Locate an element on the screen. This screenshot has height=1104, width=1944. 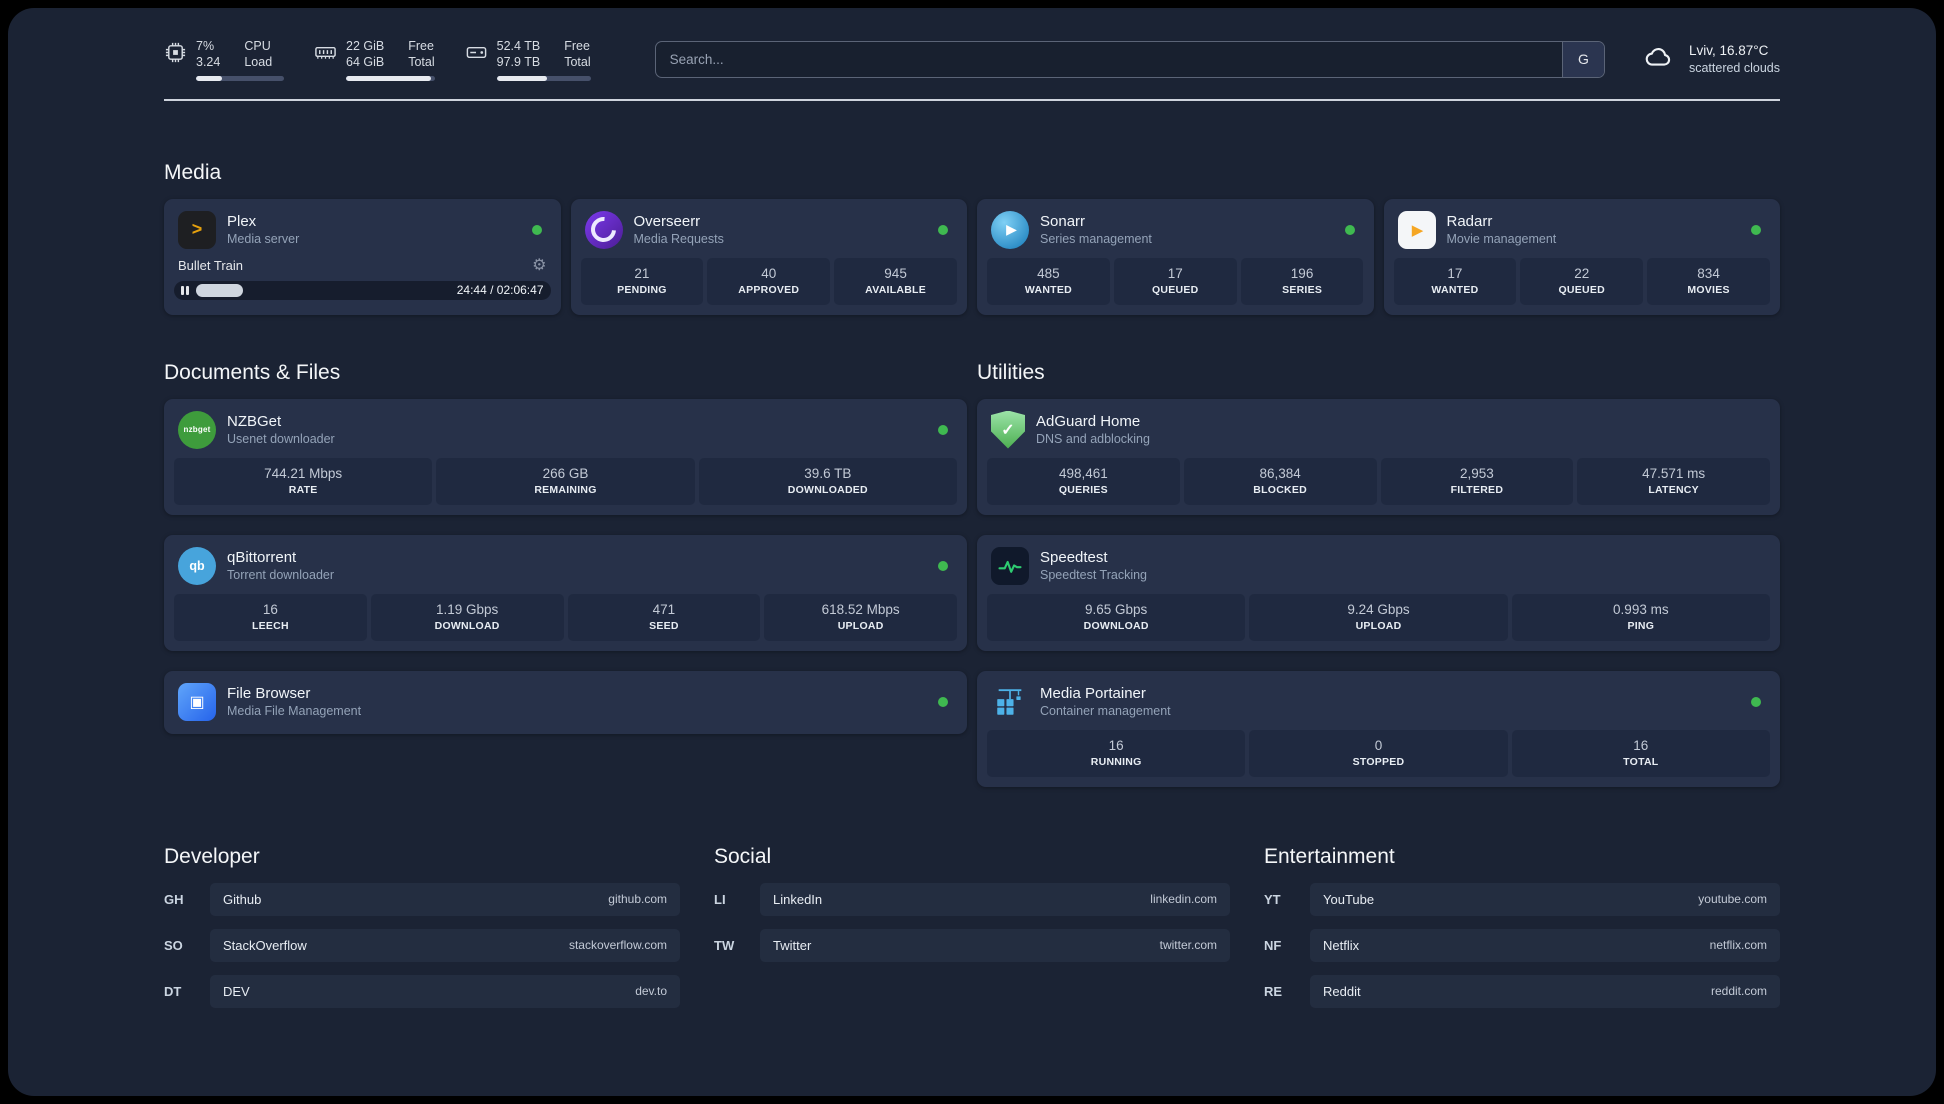
app-link-qbittorrent: qb qBittorrent Torrent downloader is located at coordinates (565, 569).